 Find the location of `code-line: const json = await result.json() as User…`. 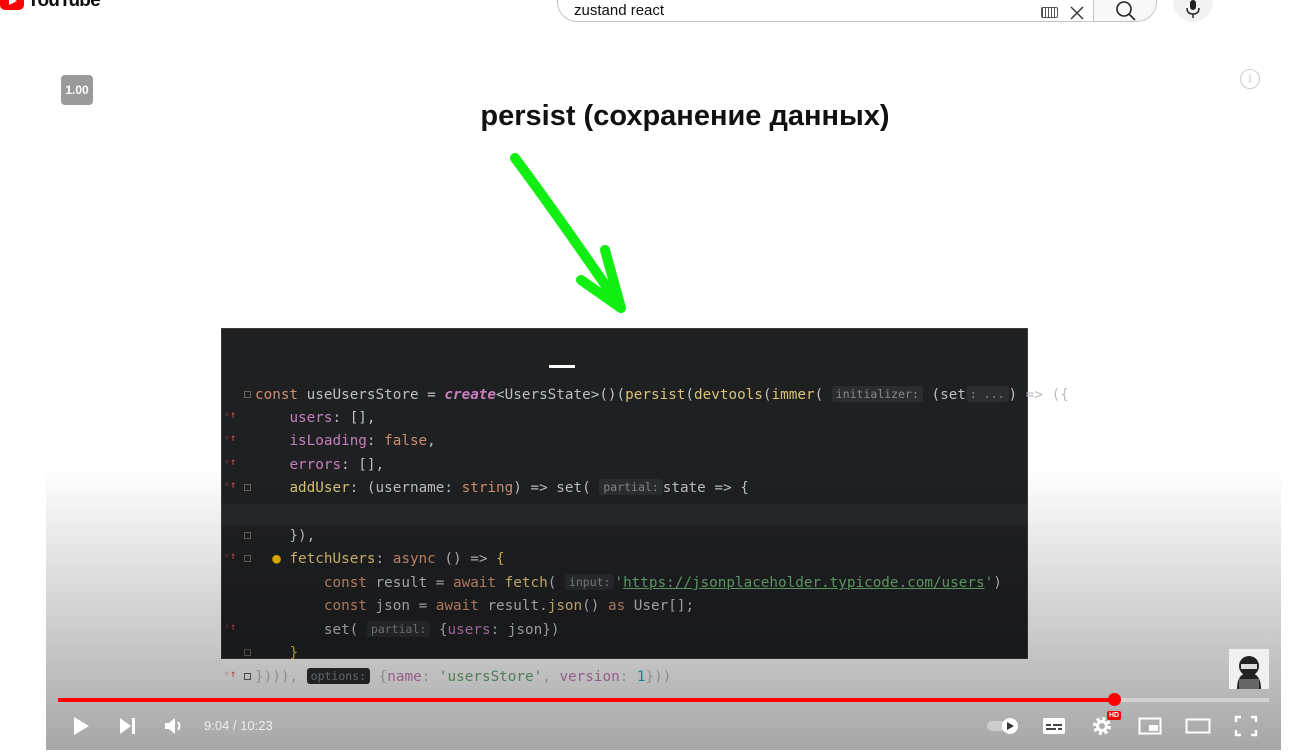

code-line: const json = await result.json() as User… is located at coordinates (509, 606).